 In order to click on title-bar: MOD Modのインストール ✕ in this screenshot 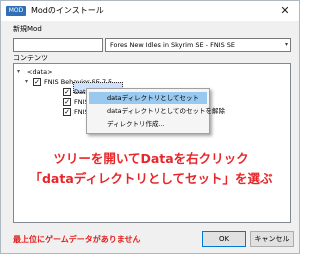, I will do `click(150, 11)`.